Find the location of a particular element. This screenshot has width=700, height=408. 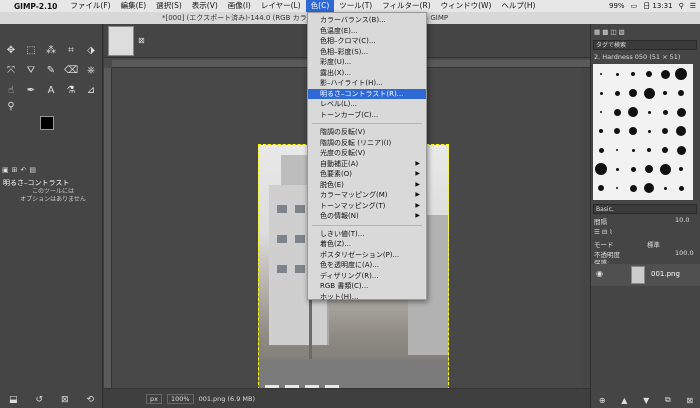

visibility-eye-icon: ◉ is located at coordinates (599, 273).